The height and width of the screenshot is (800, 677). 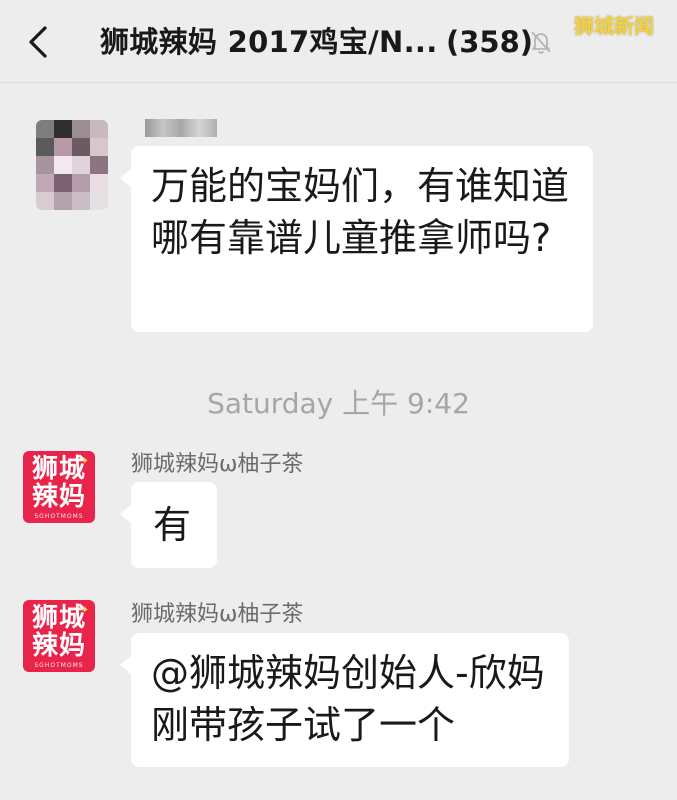 What do you see at coordinates (181, 128) in the screenshot?
I see `sender-name-blurred` at bounding box center [181, 128].